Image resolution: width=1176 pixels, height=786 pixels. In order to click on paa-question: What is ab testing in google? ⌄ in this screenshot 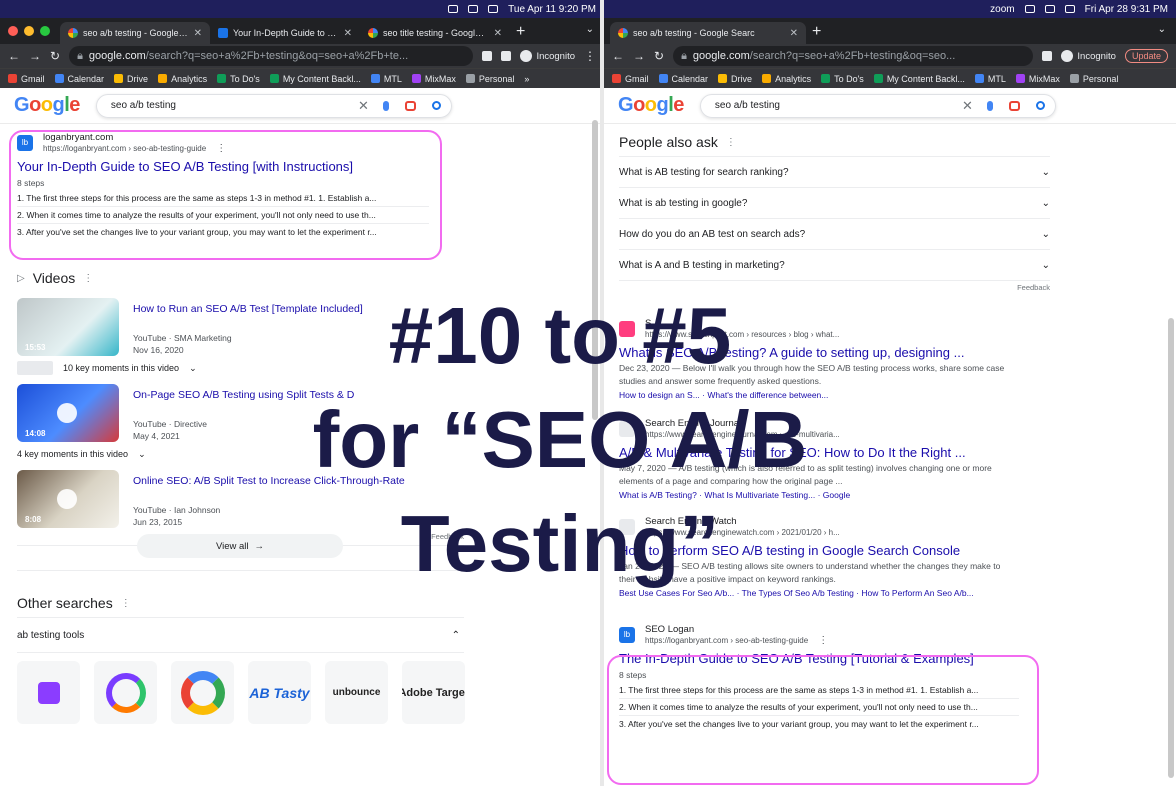, I will do `click(834, 203)`.